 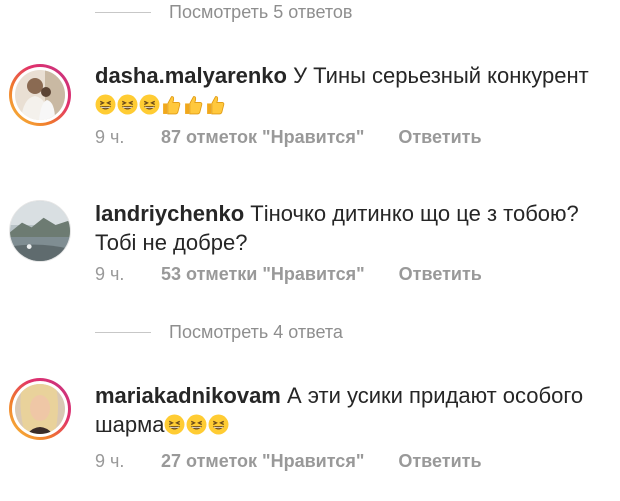 I want to click on comment-meta: 9 ч. 53 отметки "Нравится" Ответить, so click(x=288, y=274).